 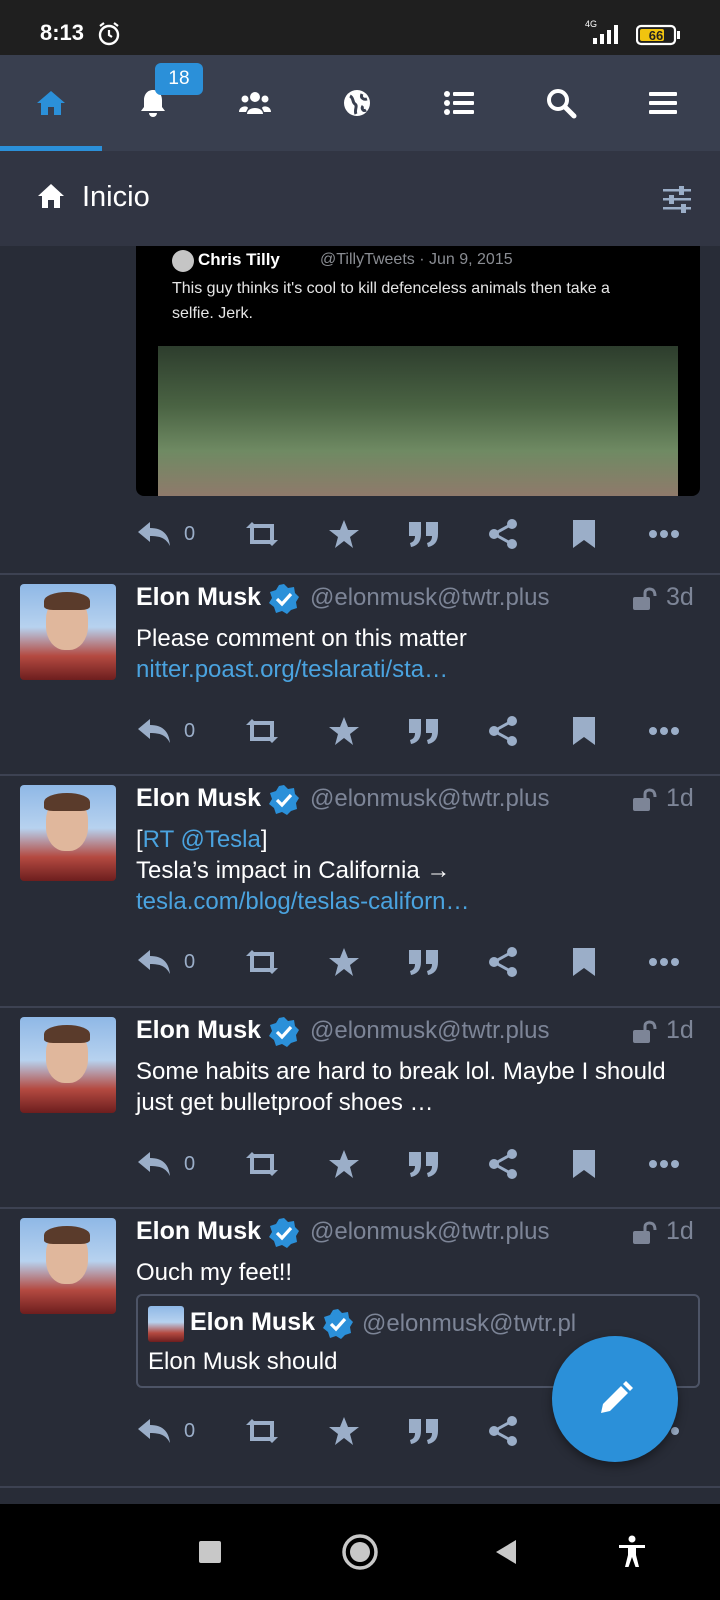 I want to click on compose-button, so click(x=615, y=1399).